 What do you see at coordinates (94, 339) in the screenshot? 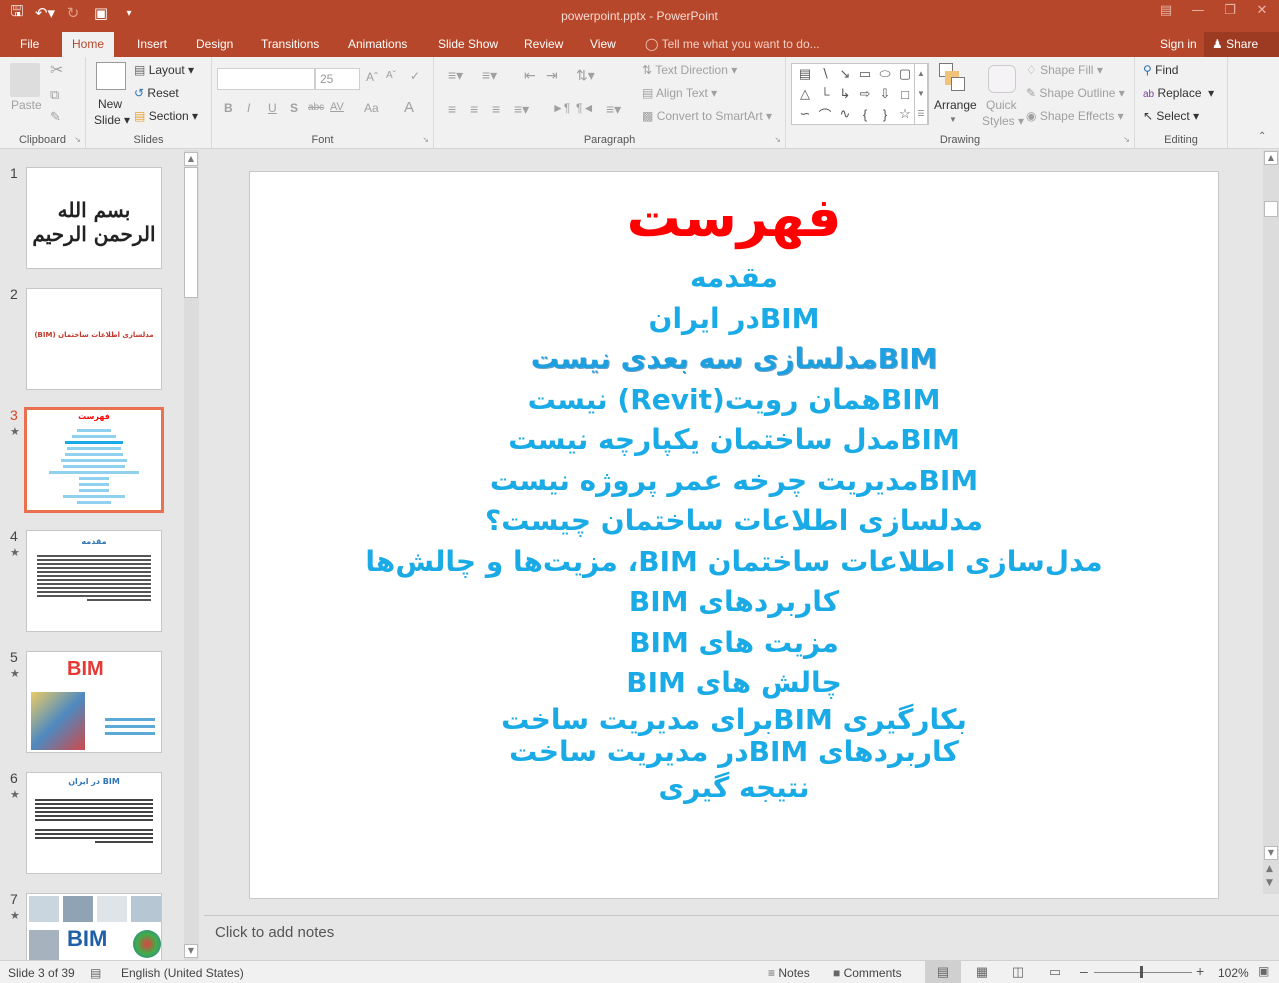
I see `slide-thumbnail-2: مدلسازی اطلاعات ساختمان (BIM)` at bounding box center [94, 339].